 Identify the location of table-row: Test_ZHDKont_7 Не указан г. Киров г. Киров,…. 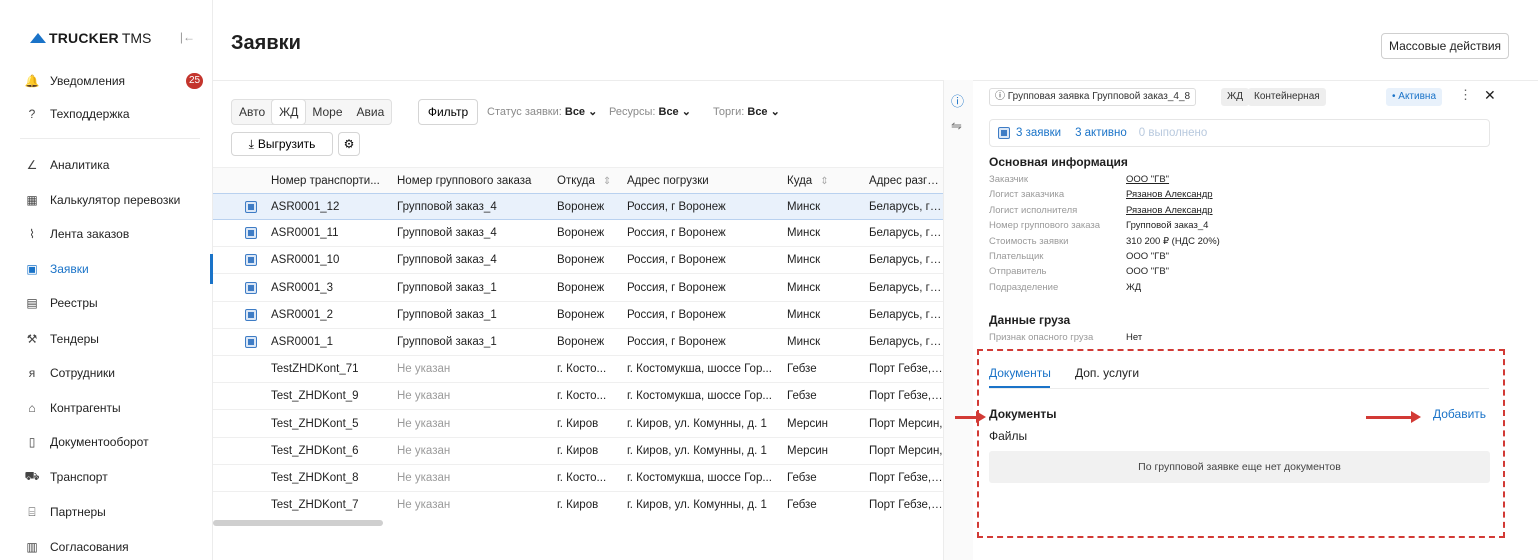
(578, 504).